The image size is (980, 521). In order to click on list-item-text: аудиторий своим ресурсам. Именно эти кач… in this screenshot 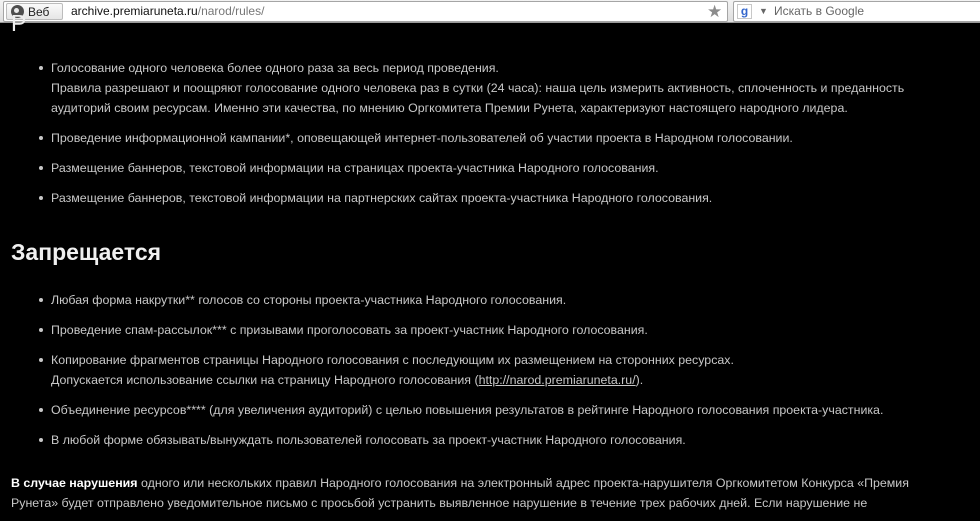, I will do `click(449, 108)`.